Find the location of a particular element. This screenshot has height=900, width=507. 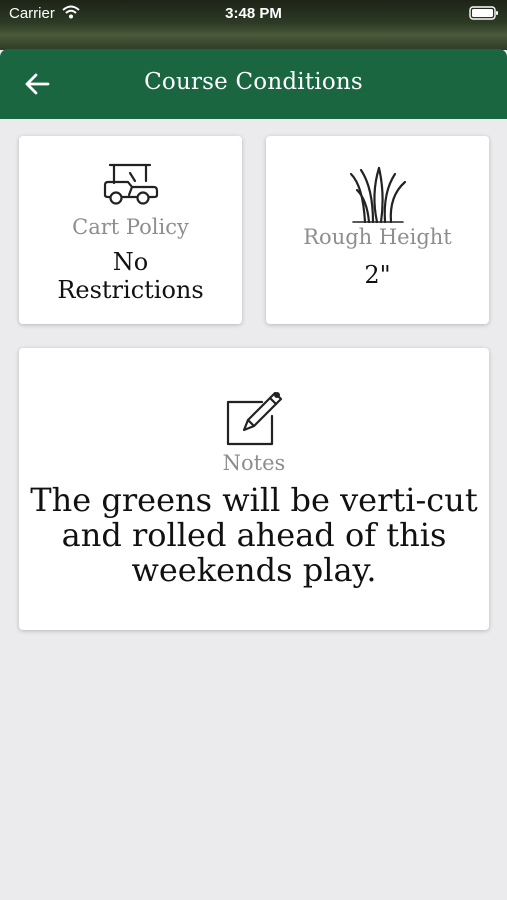

rough-height-label: Rough Height is located at coordinates (377, 237).